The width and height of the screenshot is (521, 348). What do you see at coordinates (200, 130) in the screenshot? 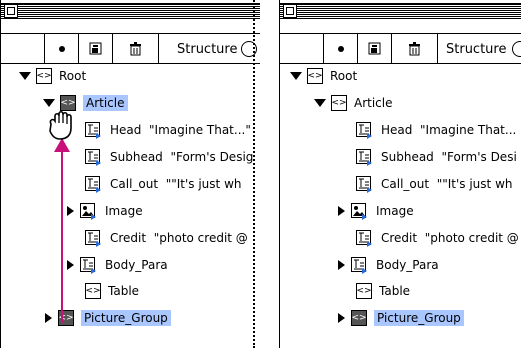
I see `element-content: "Imagine That..."` at bounding box center [200, 130].